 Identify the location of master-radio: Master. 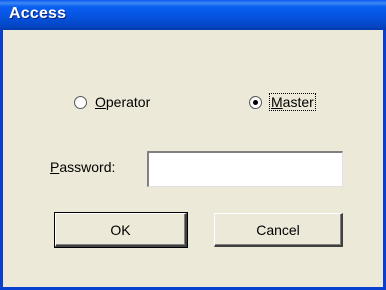
(282, 102).